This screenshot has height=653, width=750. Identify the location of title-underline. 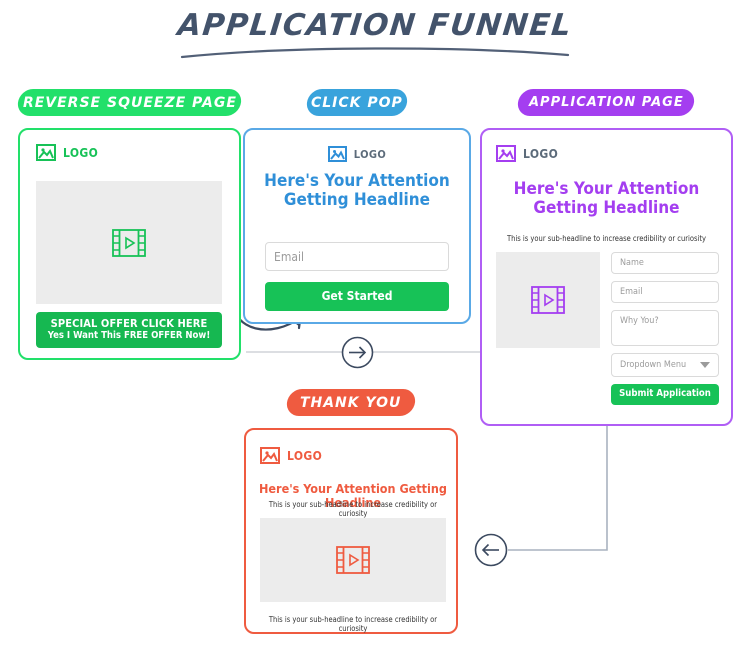
(375, 53).